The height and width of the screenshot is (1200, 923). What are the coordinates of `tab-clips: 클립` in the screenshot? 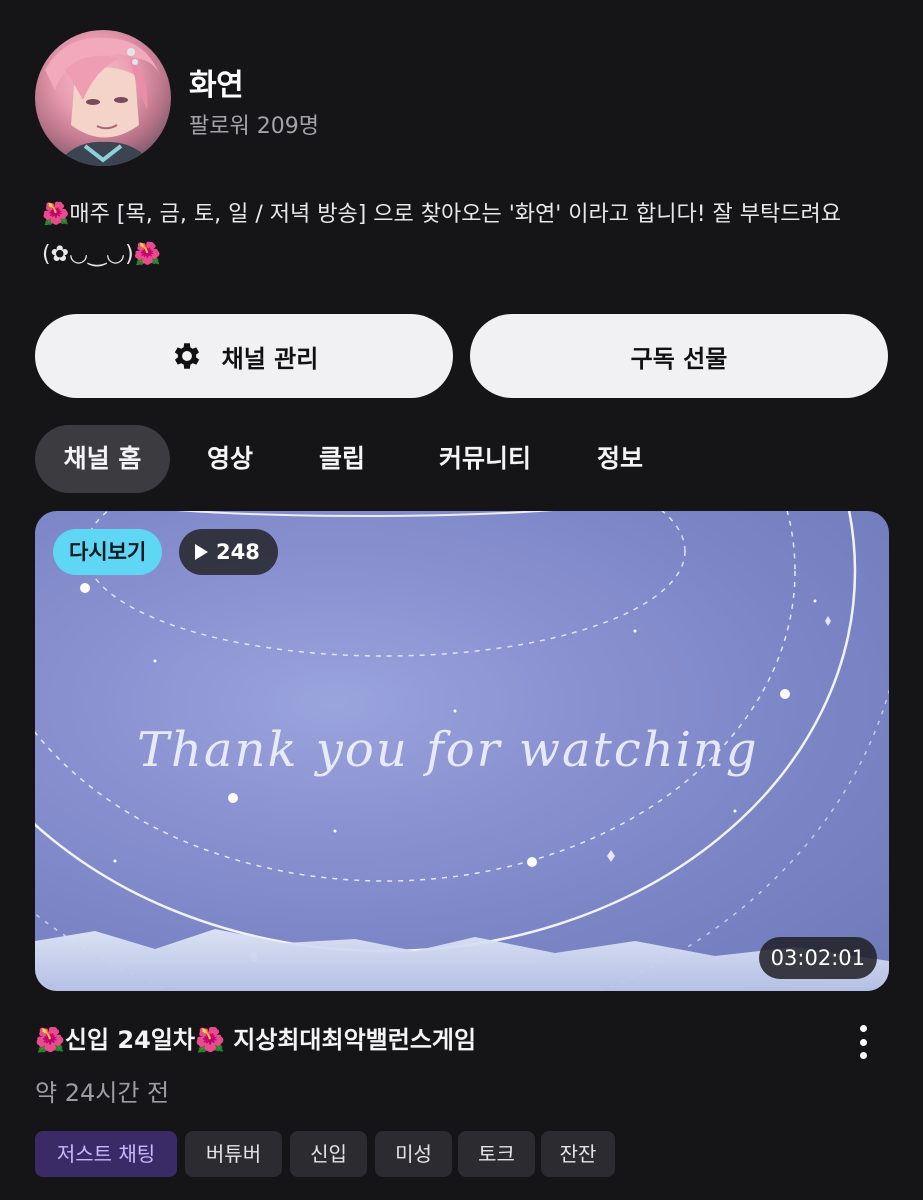 It's located at (342, 459).